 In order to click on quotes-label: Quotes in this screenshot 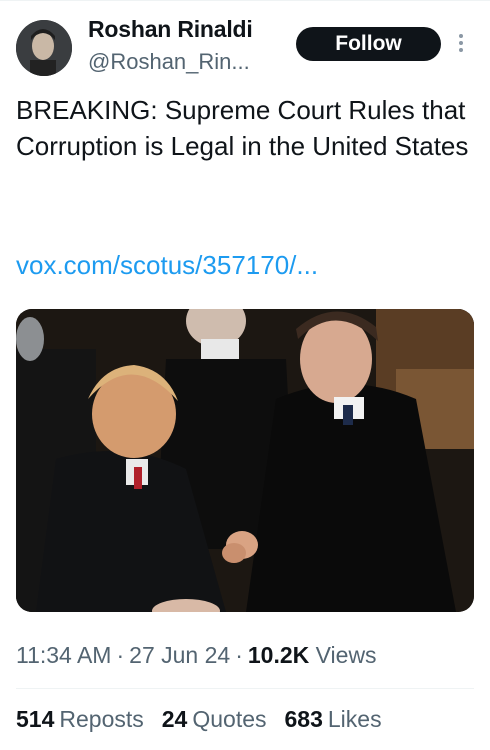, I will do `click(229, 719)`.